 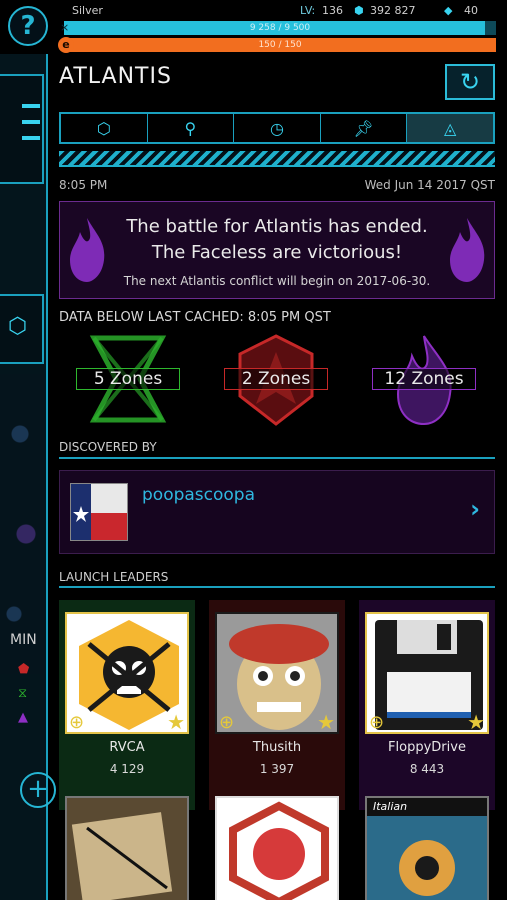 I want to click on triangle-icon: ◬, so click(x=450, y=128).